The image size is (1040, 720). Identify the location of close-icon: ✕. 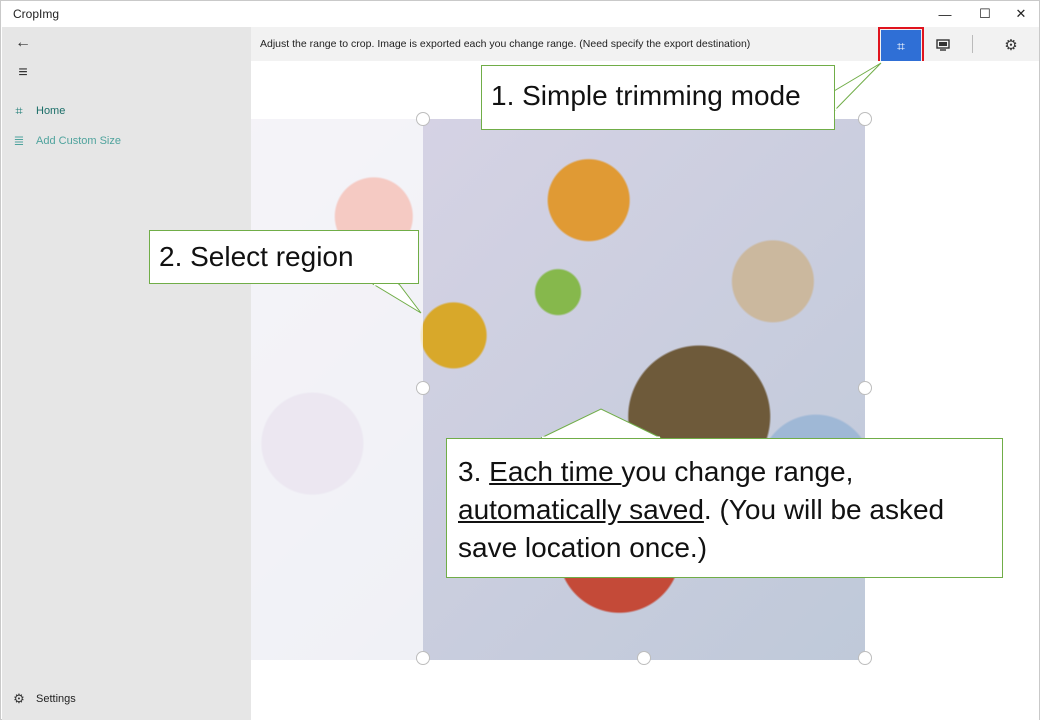
(1021, 13).